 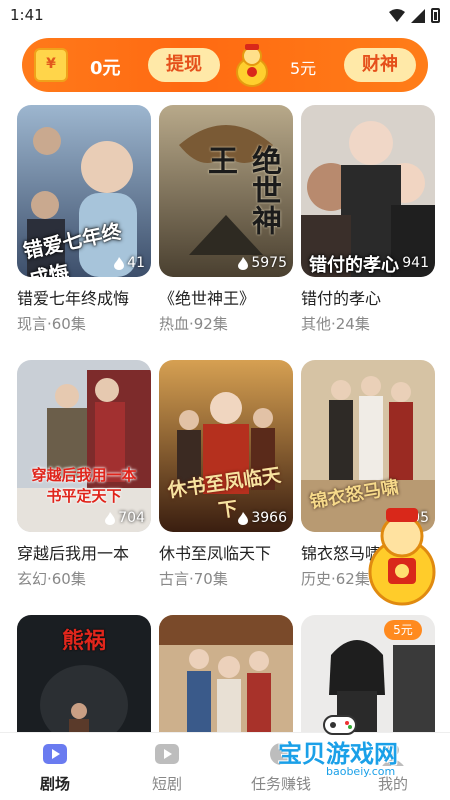 What do you see at coordinates (166, 784) in the screenshot?
I see `nav-label: 短剧` at bounding box center [166, 784].